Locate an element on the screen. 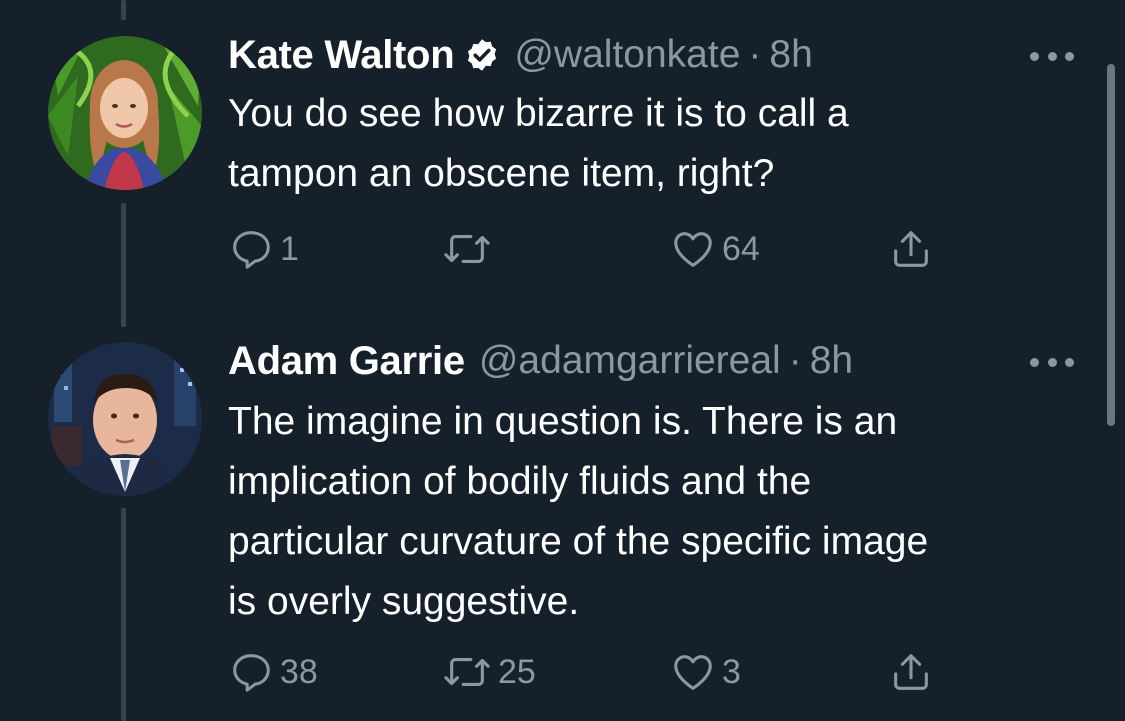  like-button: 3 is located at coordinates (705, 672).